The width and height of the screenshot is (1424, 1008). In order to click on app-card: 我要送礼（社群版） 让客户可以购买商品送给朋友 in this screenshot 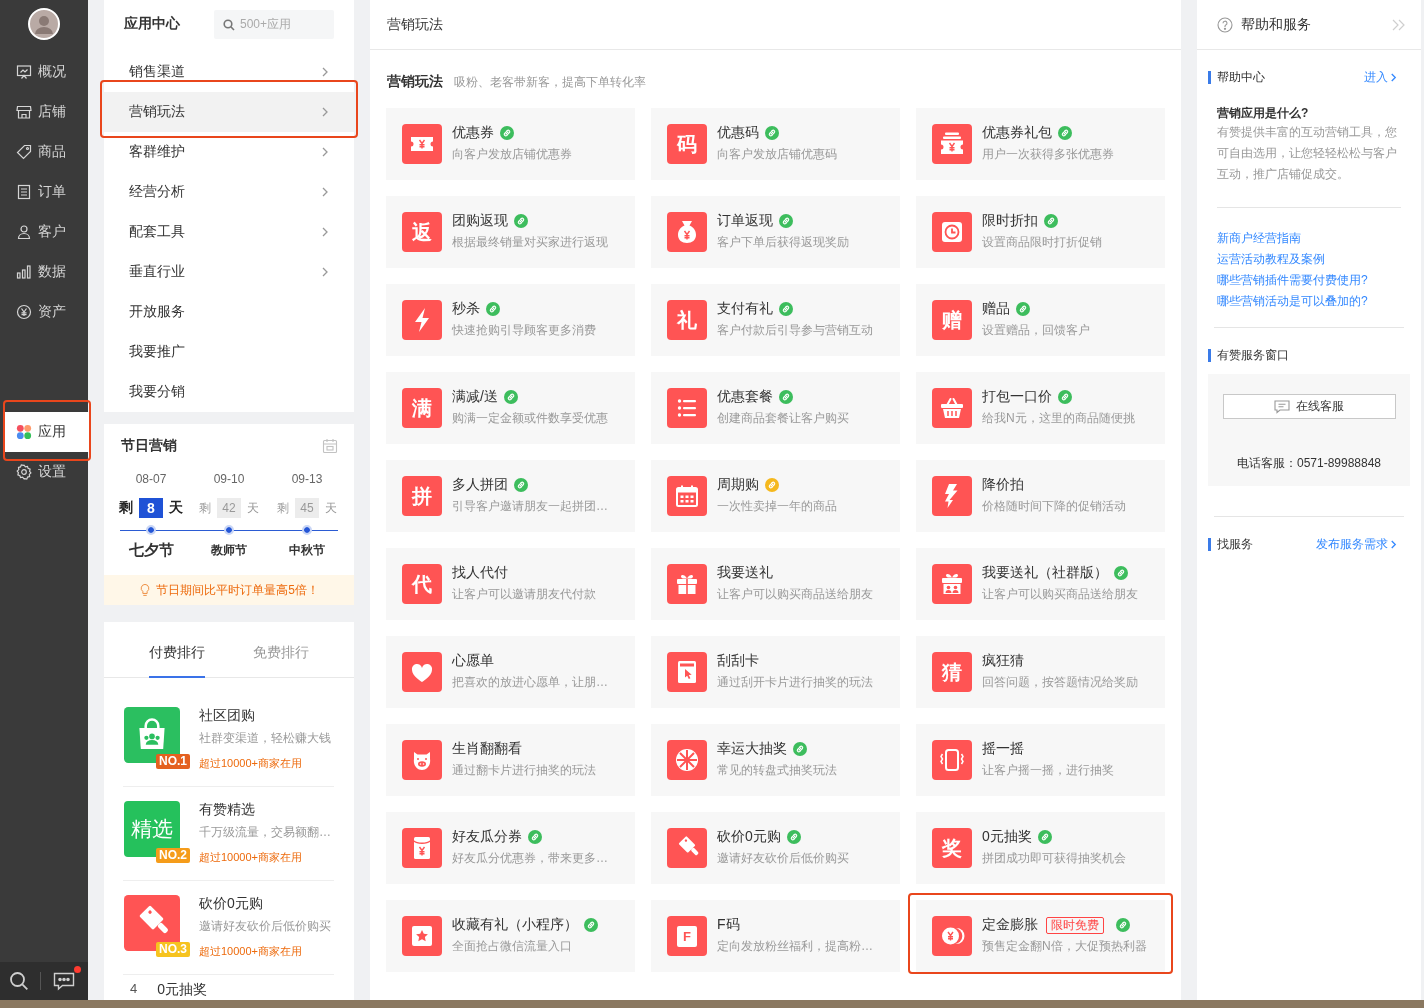, I will do `click(1040, 584)`.